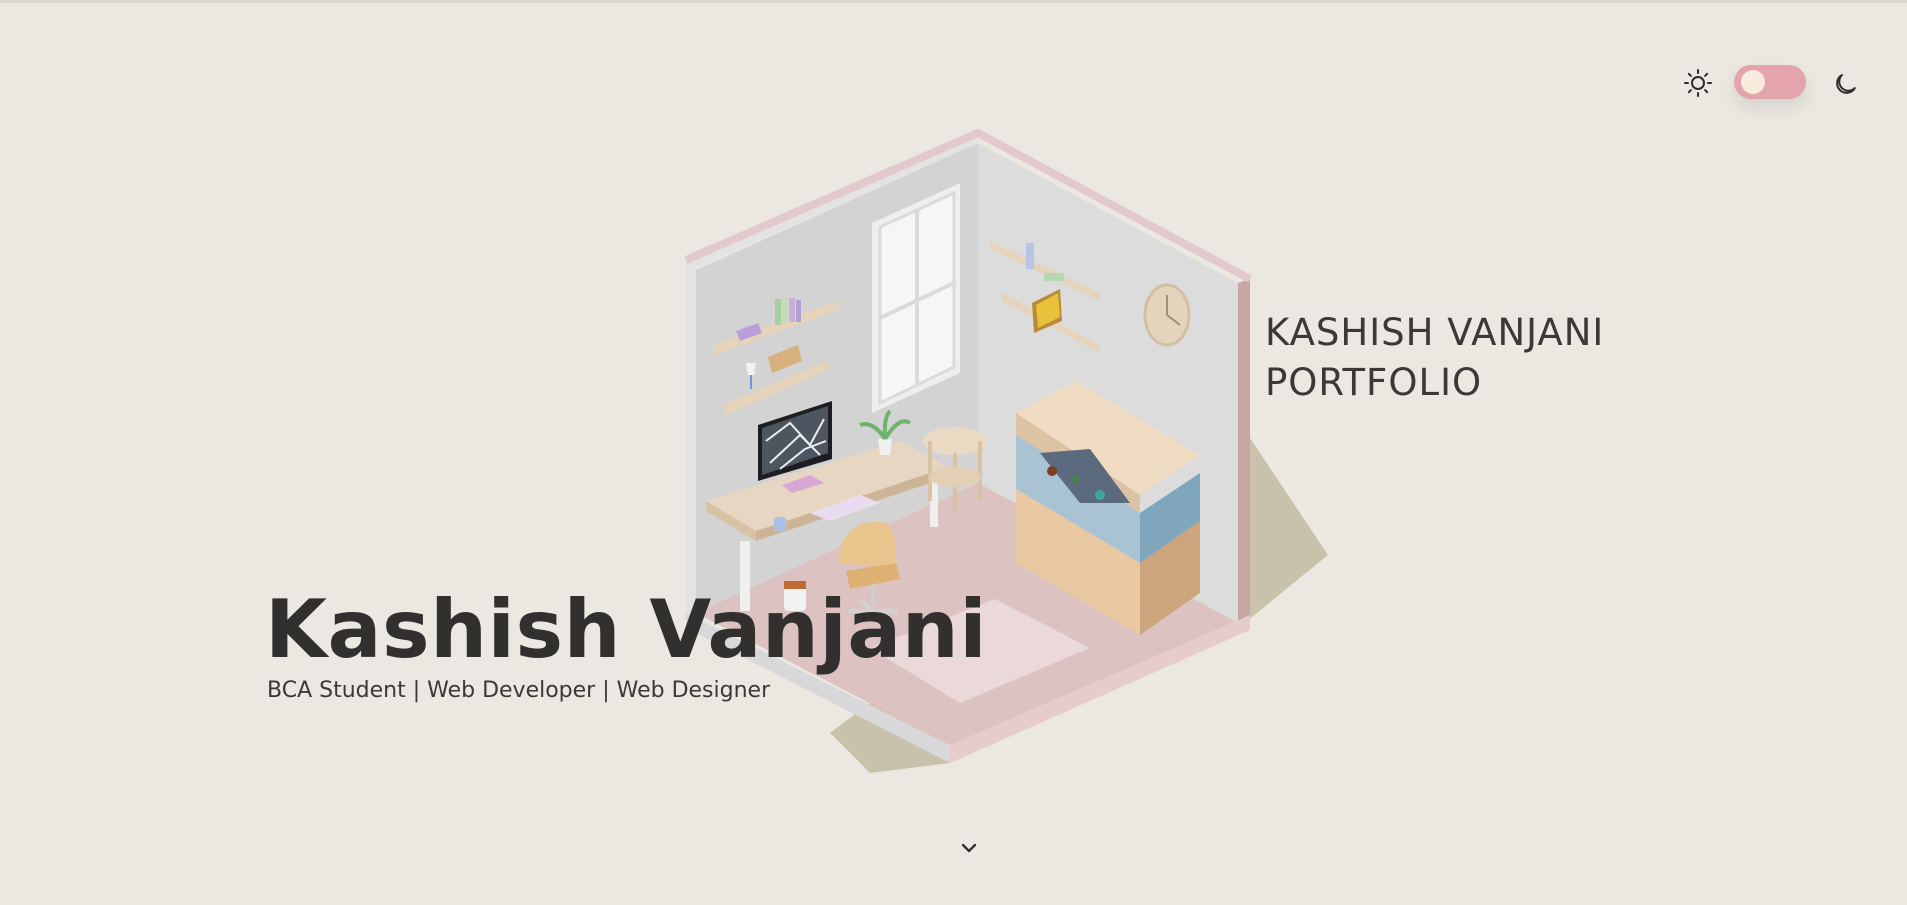  I want to click on theme-toggle, so click(1769, 83).